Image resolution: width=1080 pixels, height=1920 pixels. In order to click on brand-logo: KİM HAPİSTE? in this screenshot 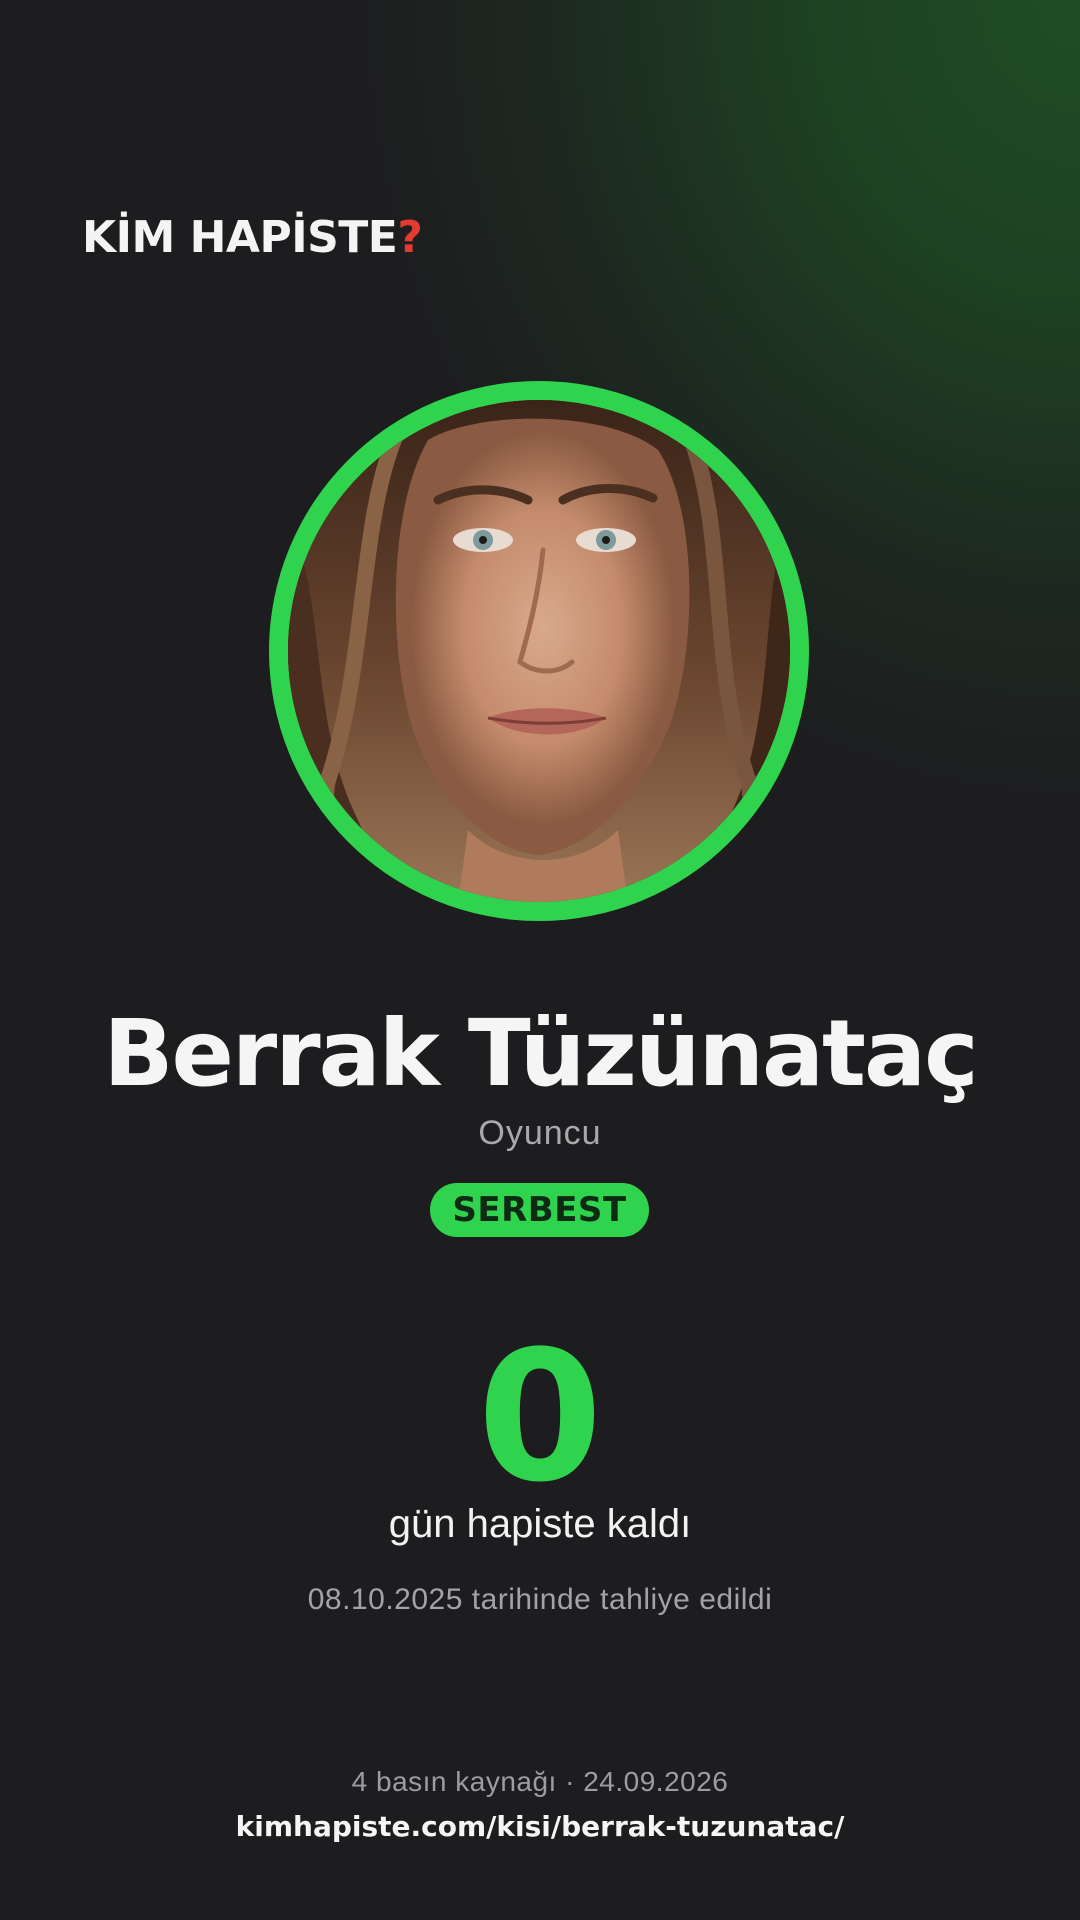, I will do `click(252, 237)`.